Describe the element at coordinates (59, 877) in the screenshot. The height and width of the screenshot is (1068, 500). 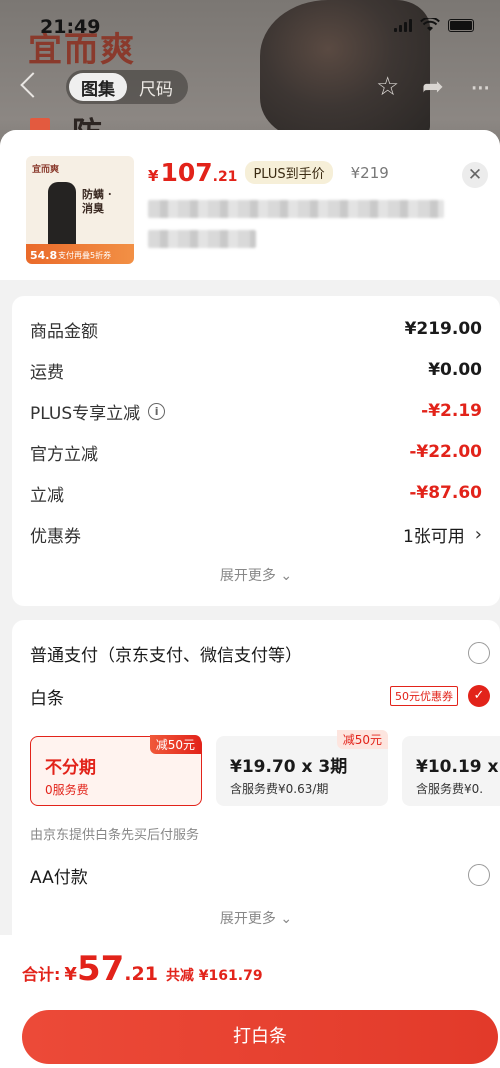
I see `payment-label: AA付款` at that location.